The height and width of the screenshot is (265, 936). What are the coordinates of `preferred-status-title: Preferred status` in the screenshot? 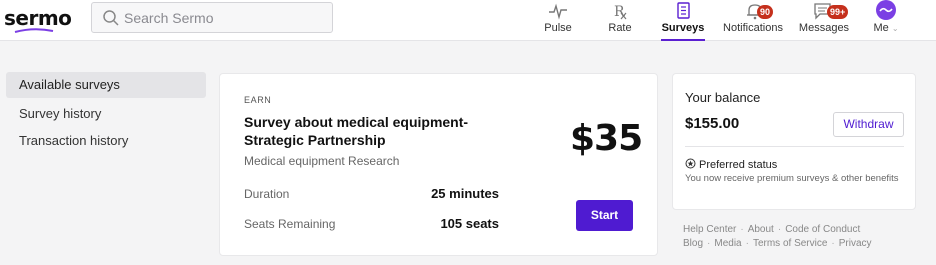 It's located at (738, 165).